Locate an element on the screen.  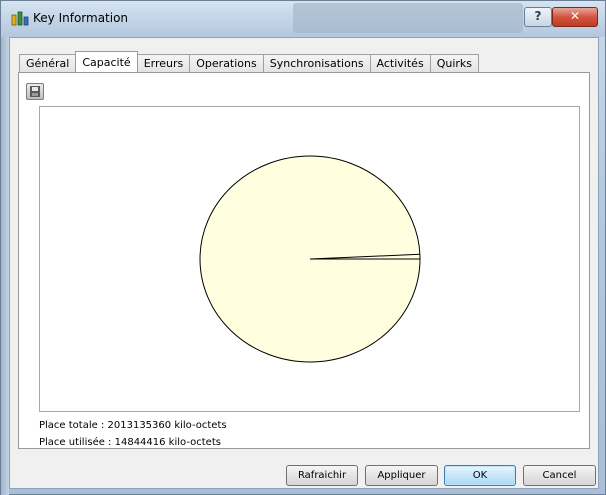
title-bar: Key Information ? ✕ is located at coordinates (303, 19).